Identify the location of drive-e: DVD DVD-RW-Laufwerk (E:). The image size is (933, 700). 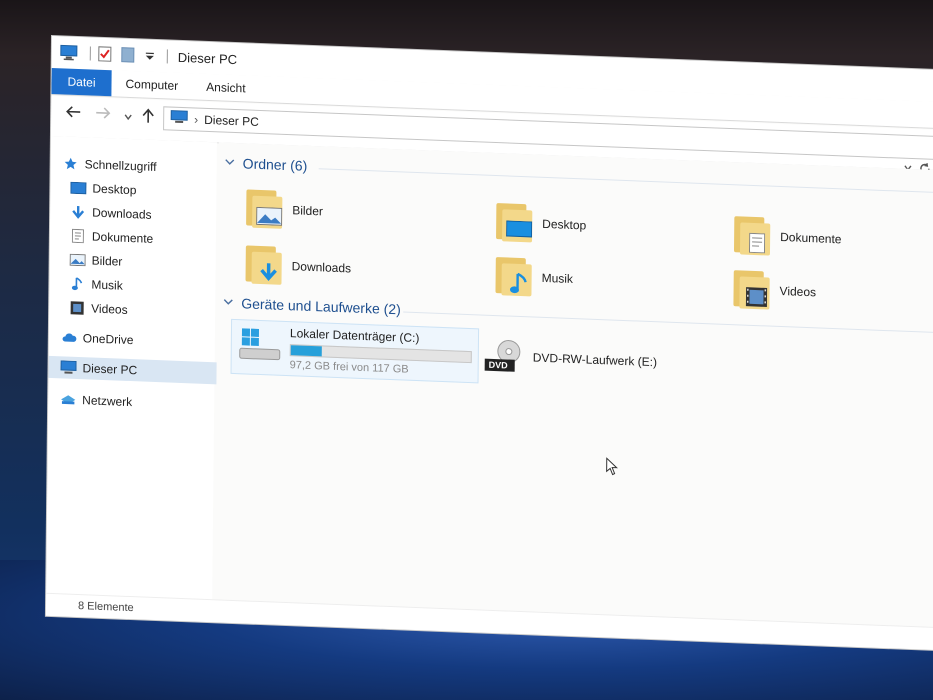
(570, 361).